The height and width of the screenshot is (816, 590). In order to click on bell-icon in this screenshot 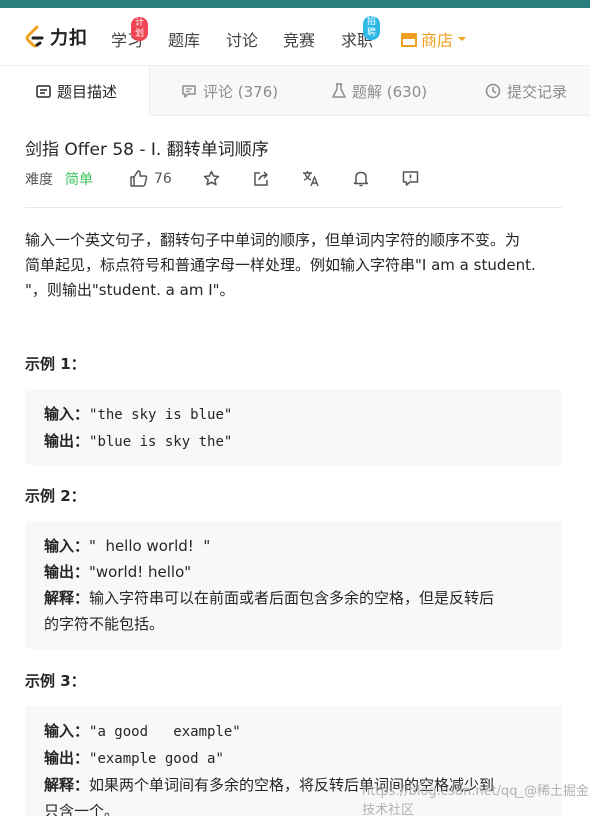, I will do `click(361, 179)`.